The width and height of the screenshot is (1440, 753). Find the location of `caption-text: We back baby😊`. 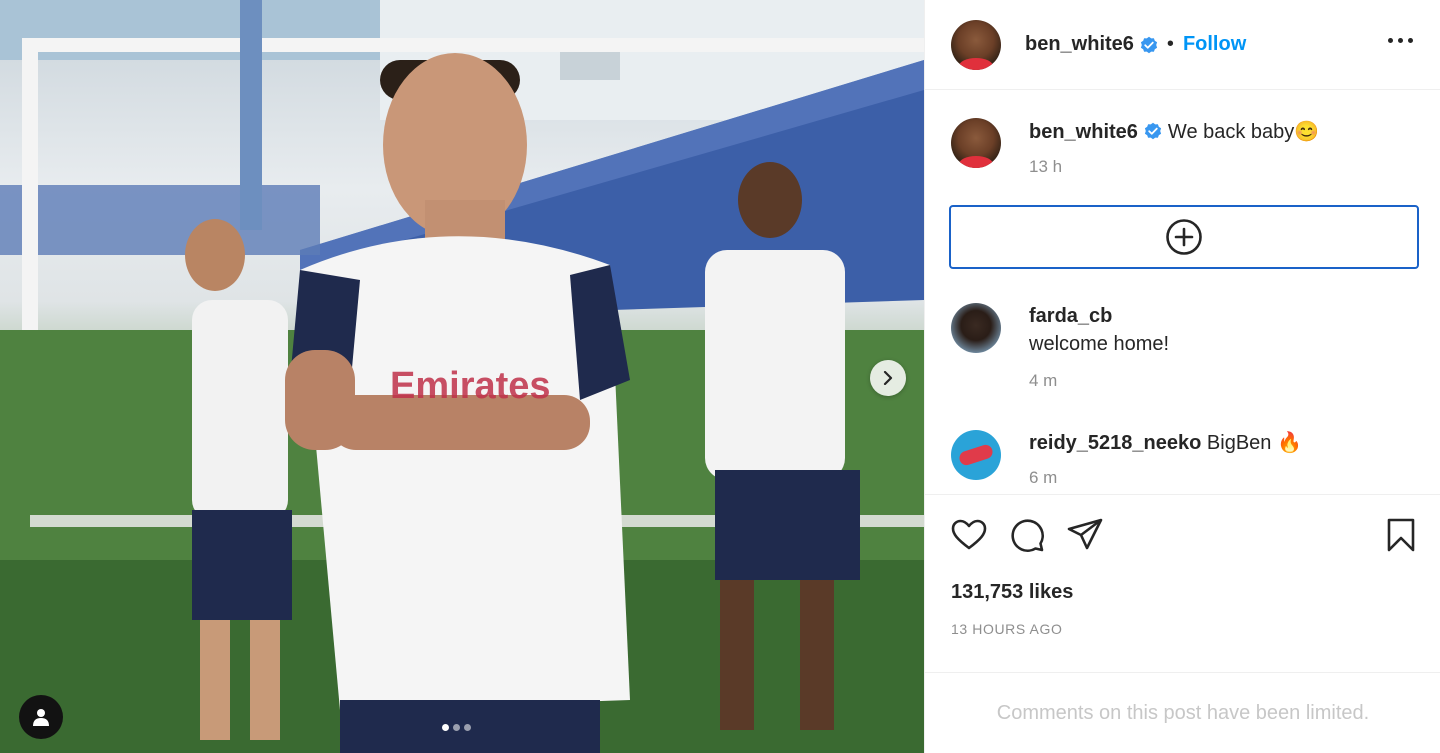

caption-text: We back baby😊 is located at coordinates (1243, 132).